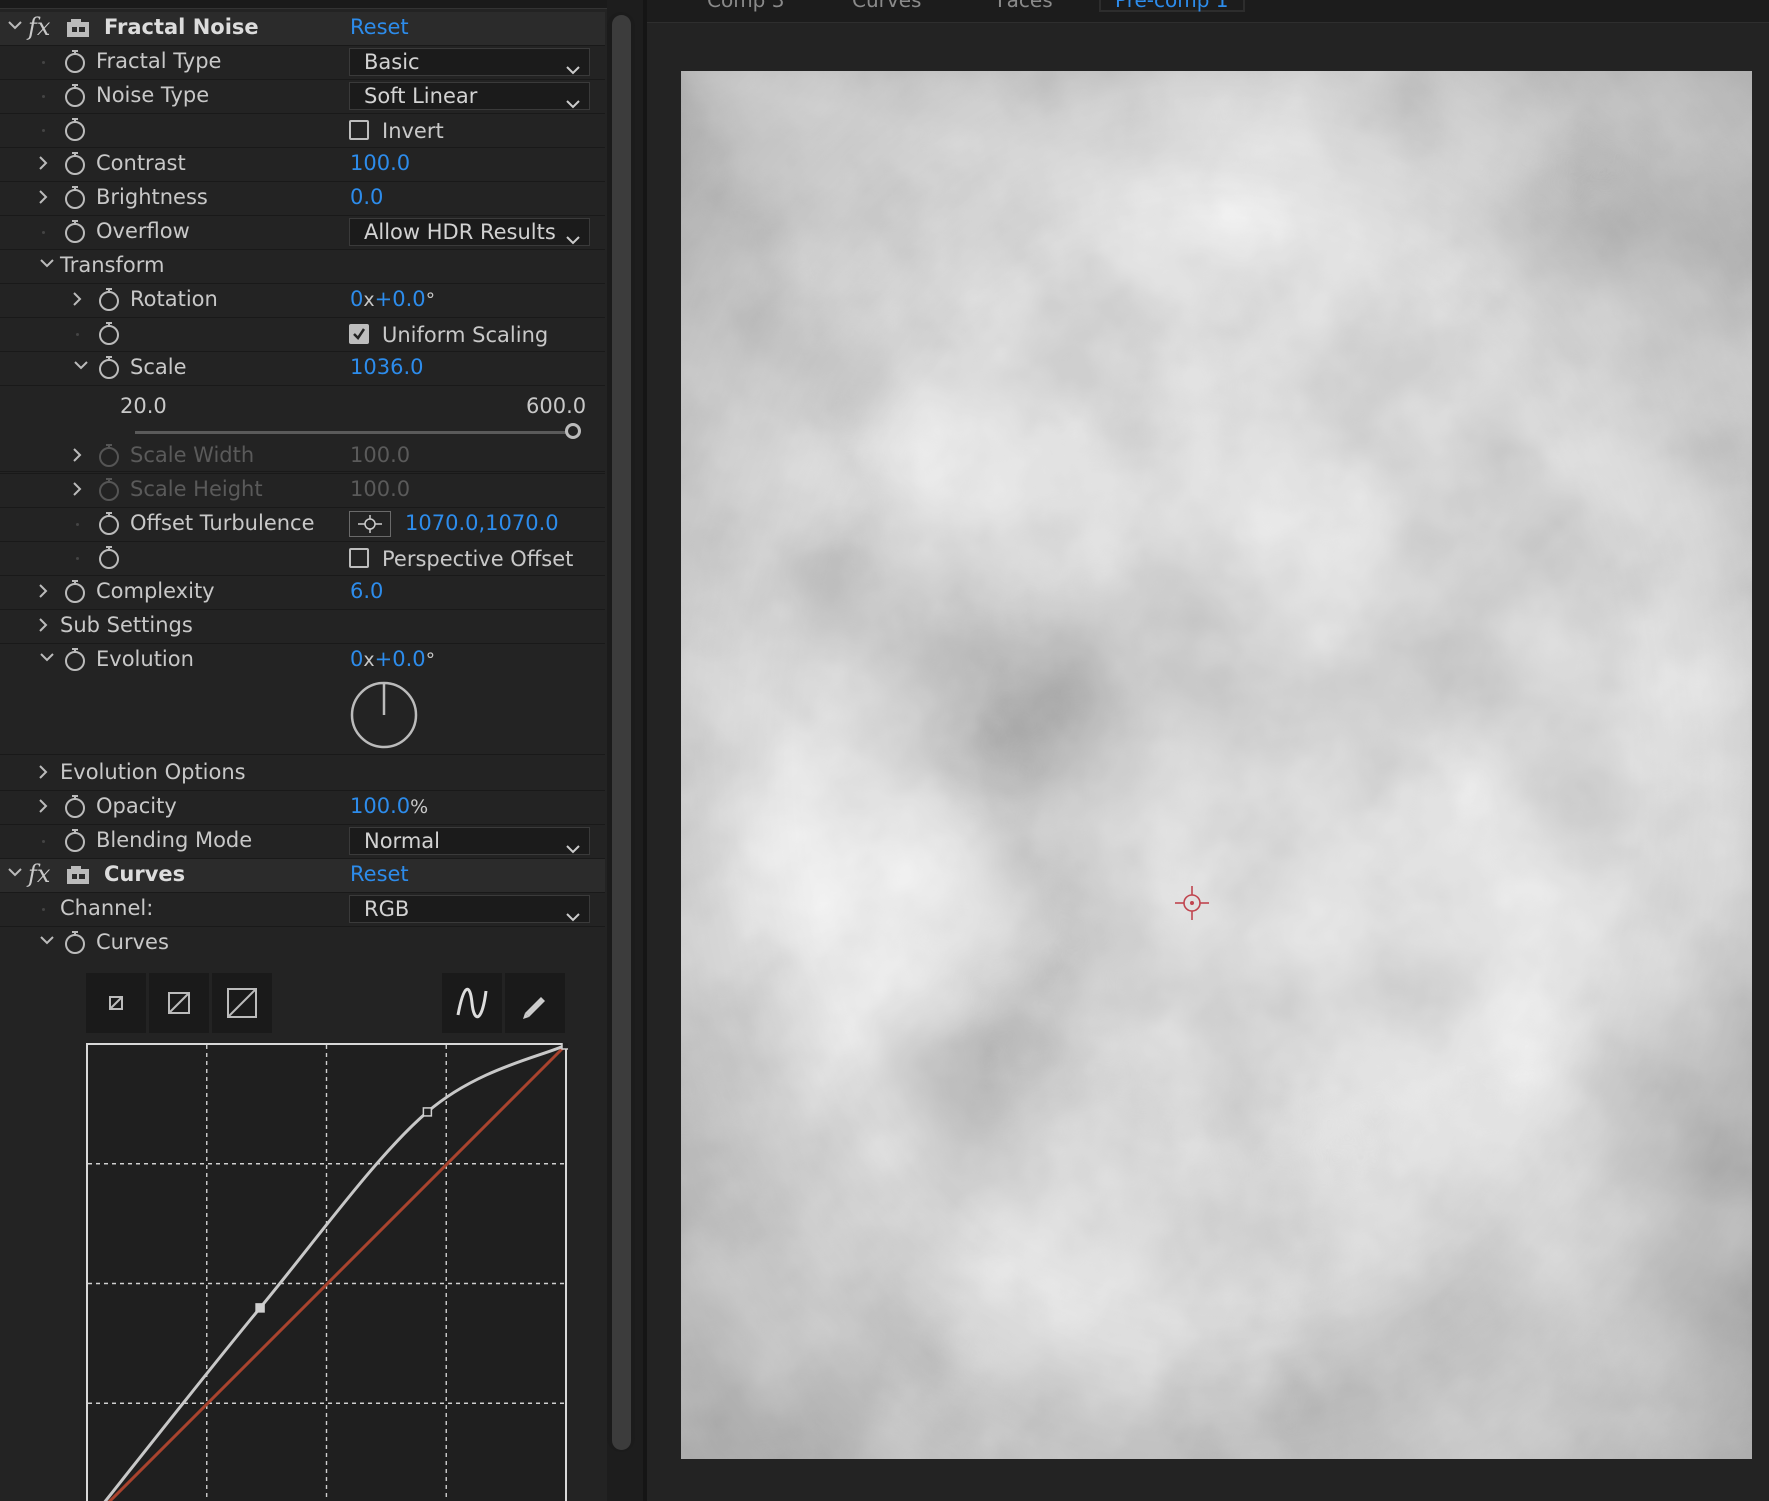 The width and height of the screenshot is (1769, 1501). I want to click on scrollbar-thumb, so click(621, 732).